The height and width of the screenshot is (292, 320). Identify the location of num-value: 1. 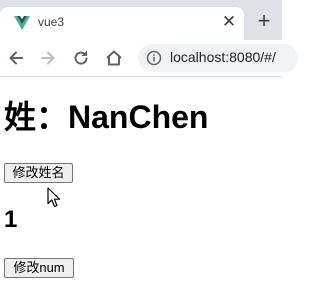
(11, 219).